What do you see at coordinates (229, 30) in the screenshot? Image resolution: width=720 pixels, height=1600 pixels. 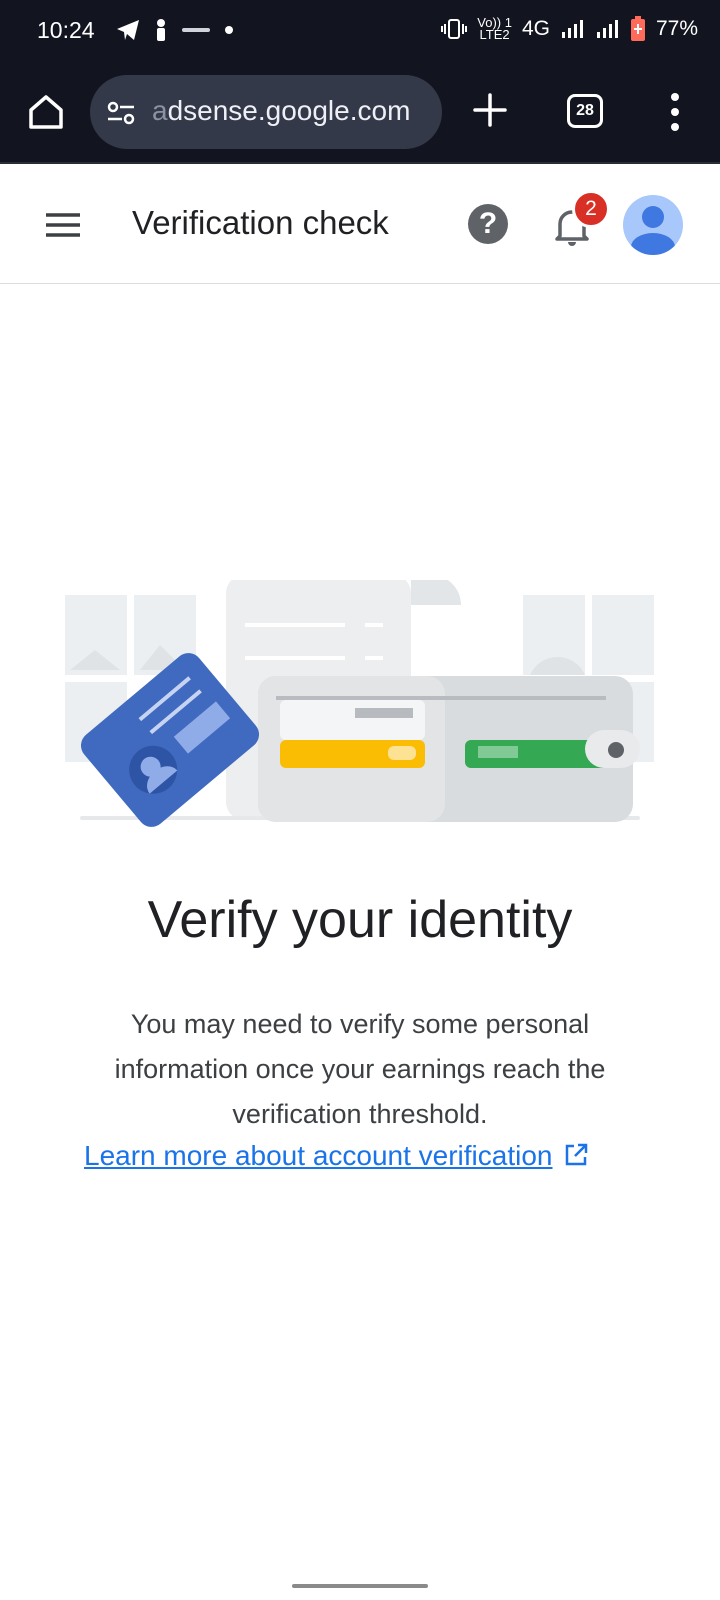 I see `dot-icon` at bounding box center [229, 30].